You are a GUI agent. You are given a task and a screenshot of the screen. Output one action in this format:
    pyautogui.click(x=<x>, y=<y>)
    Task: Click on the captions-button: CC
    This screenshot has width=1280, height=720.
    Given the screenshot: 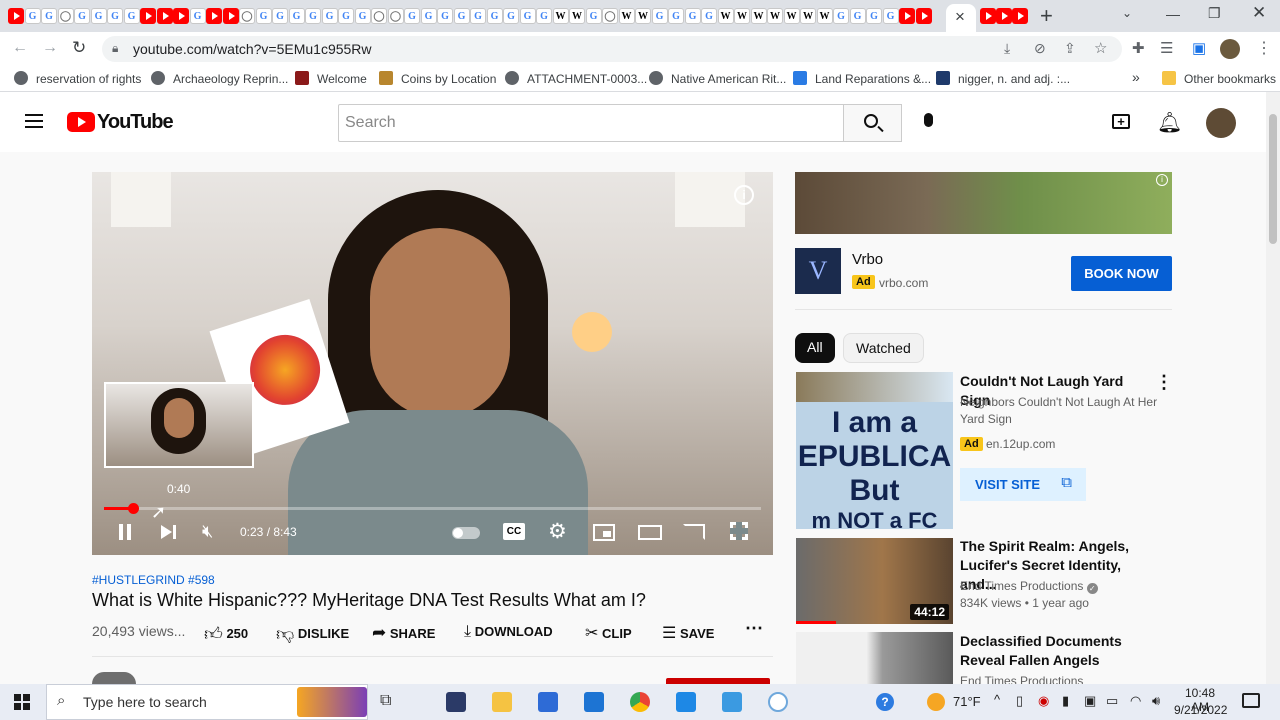 What is the action you would take?
    pyautogui.click(x=514, y=531)
    